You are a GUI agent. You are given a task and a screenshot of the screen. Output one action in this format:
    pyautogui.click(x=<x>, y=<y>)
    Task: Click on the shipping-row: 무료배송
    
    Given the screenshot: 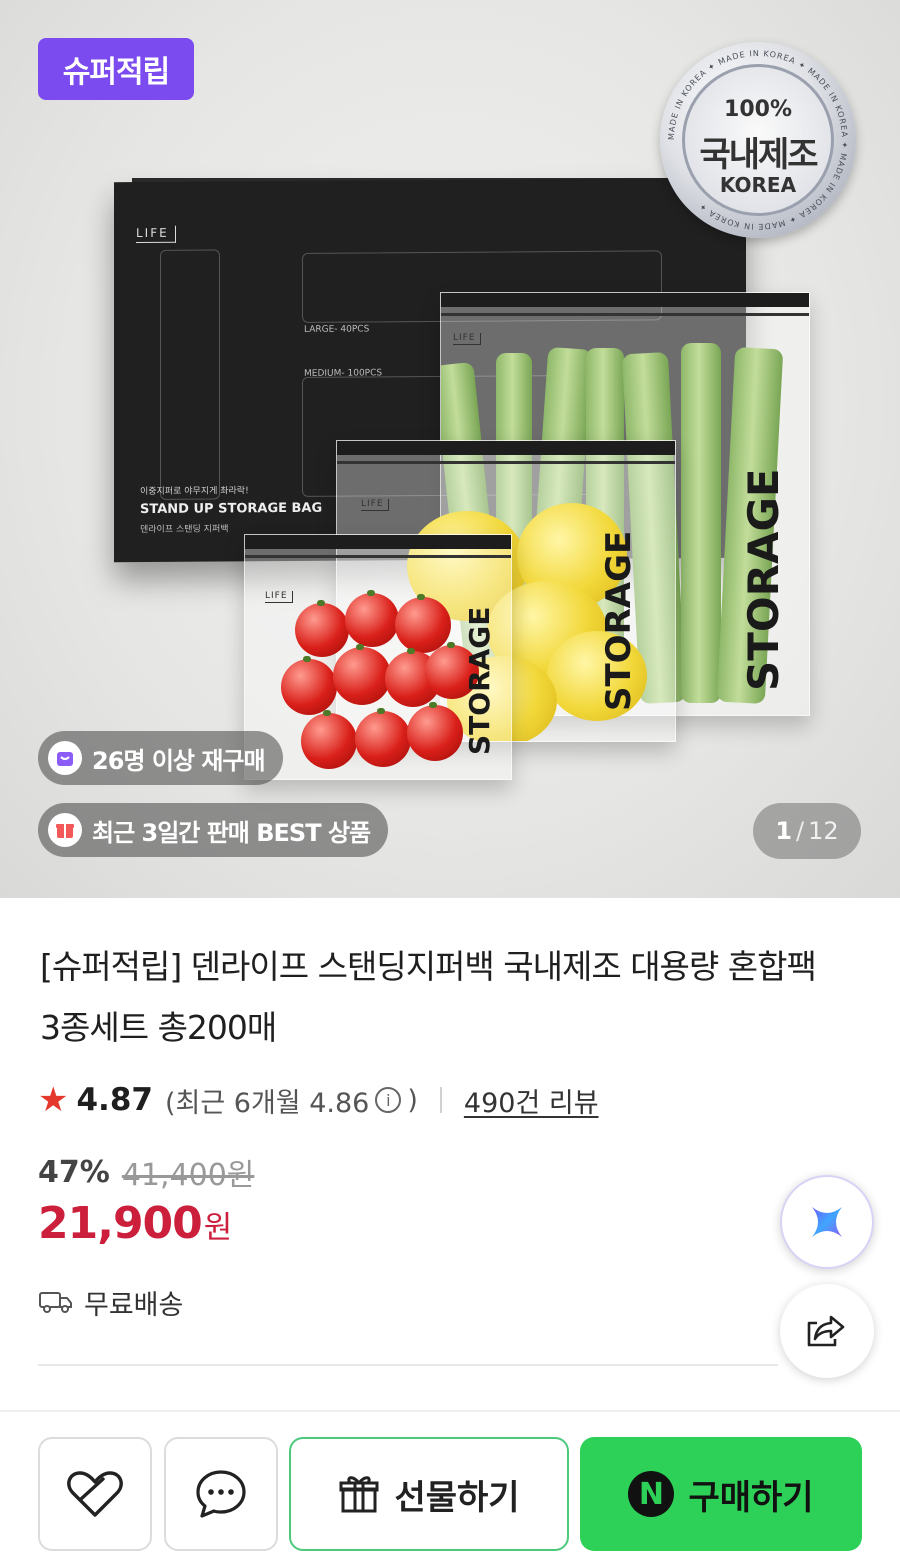 What is the action you would take?
    pyautogui.click(x=110, y=1302)
    